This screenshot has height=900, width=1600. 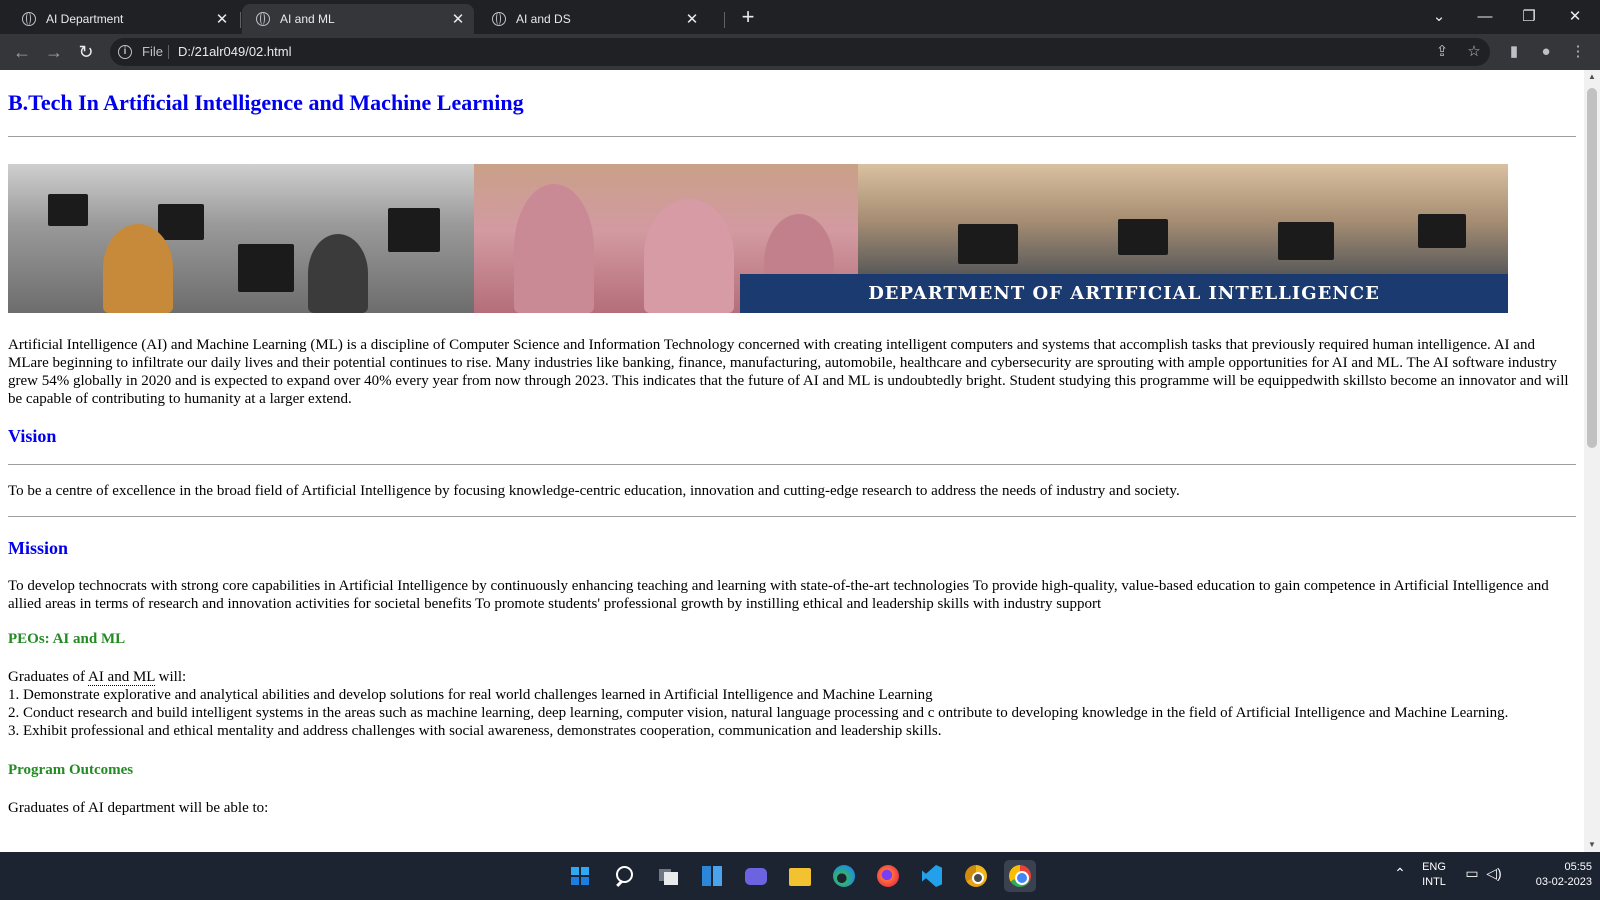 I want to click on edge-icon, so click(x=844, y=876).